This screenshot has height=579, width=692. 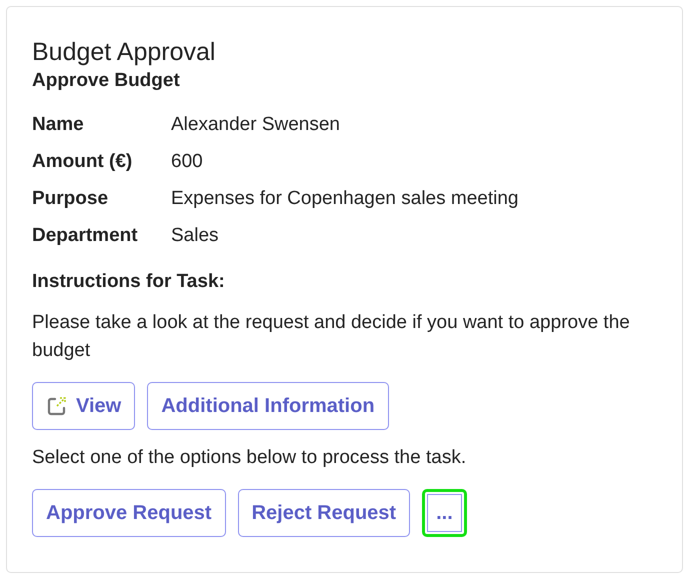 I want to click on open-icon, so click(x=57, y=406).